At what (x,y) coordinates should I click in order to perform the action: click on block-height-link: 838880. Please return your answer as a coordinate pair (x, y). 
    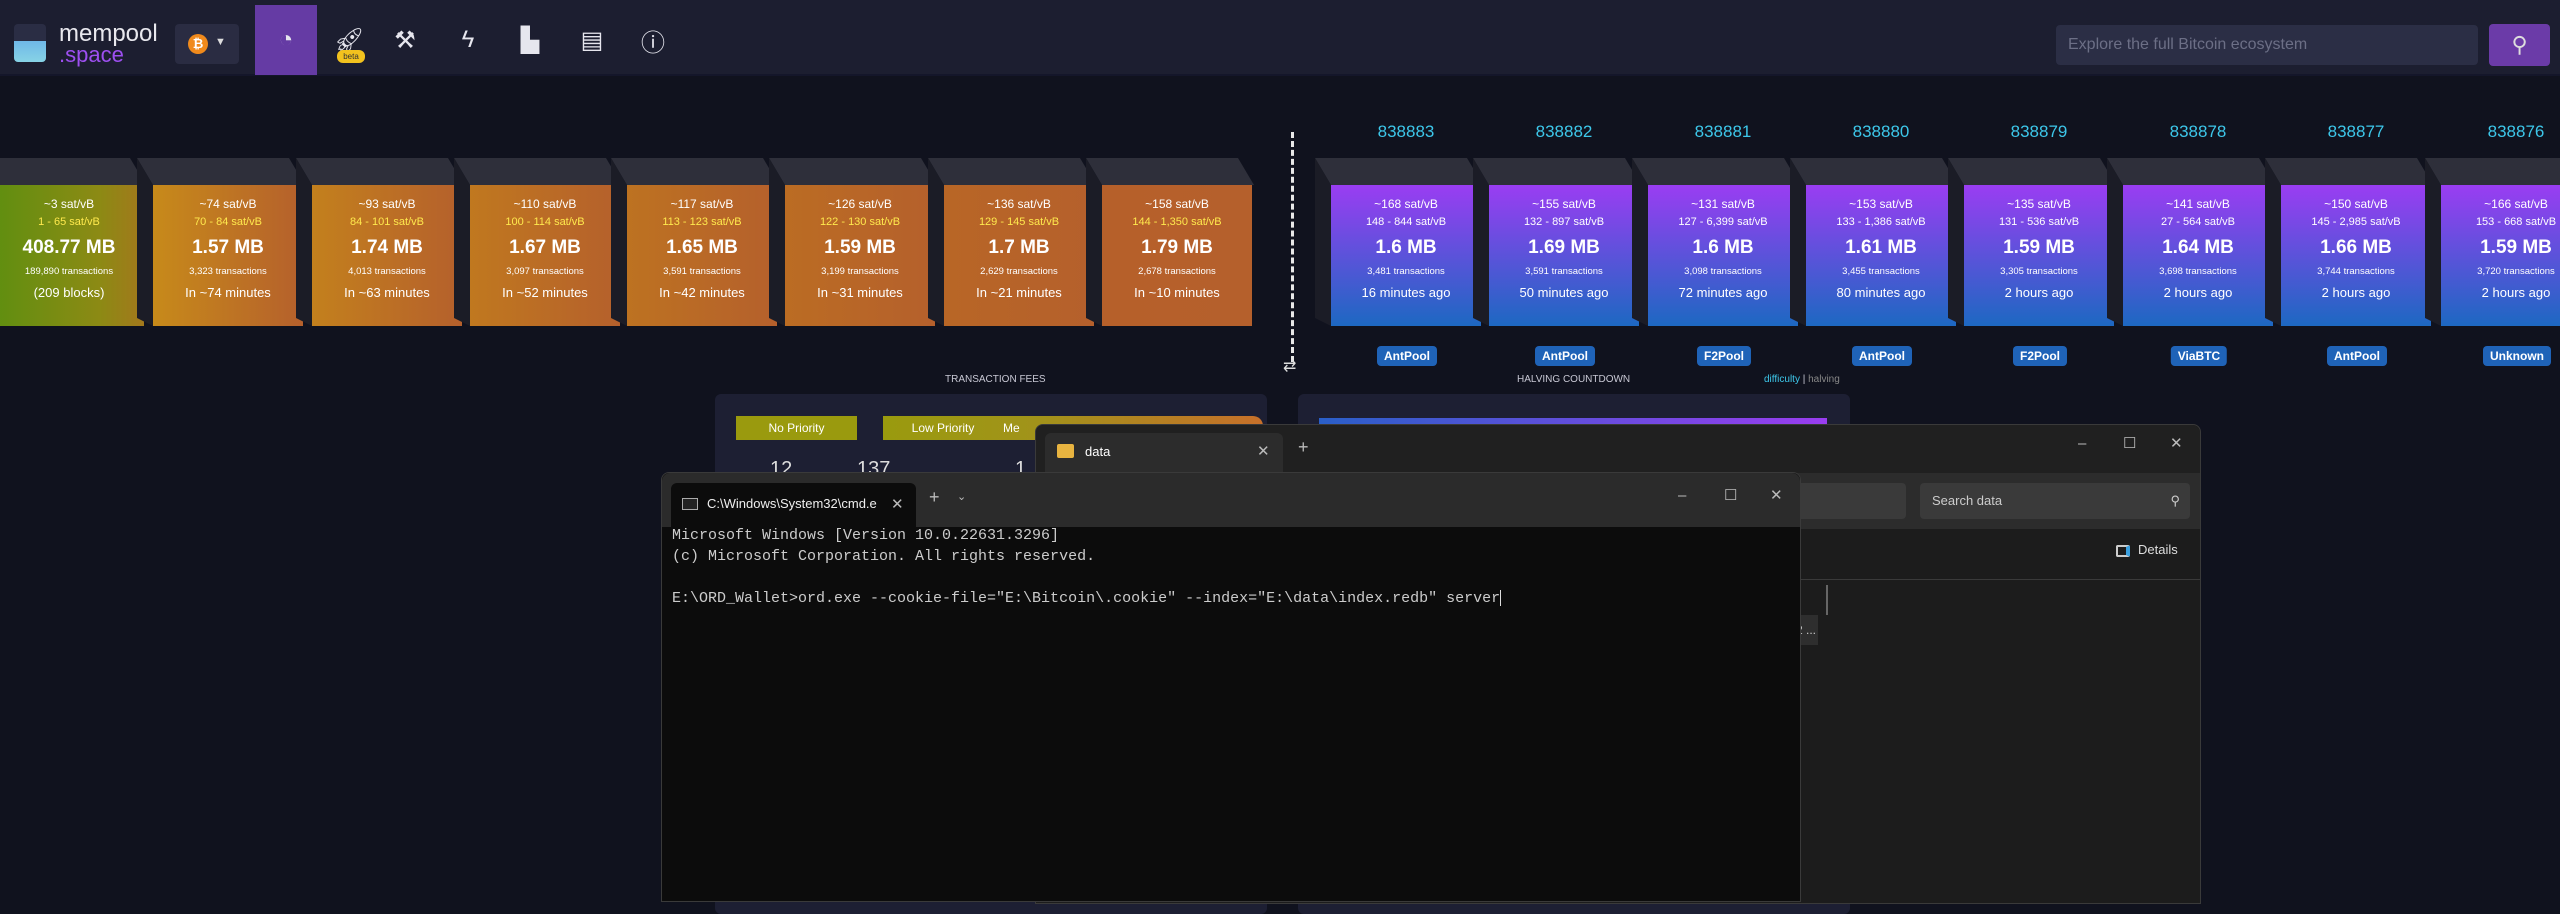
    Looking at the image, I should click on (1881, 132).